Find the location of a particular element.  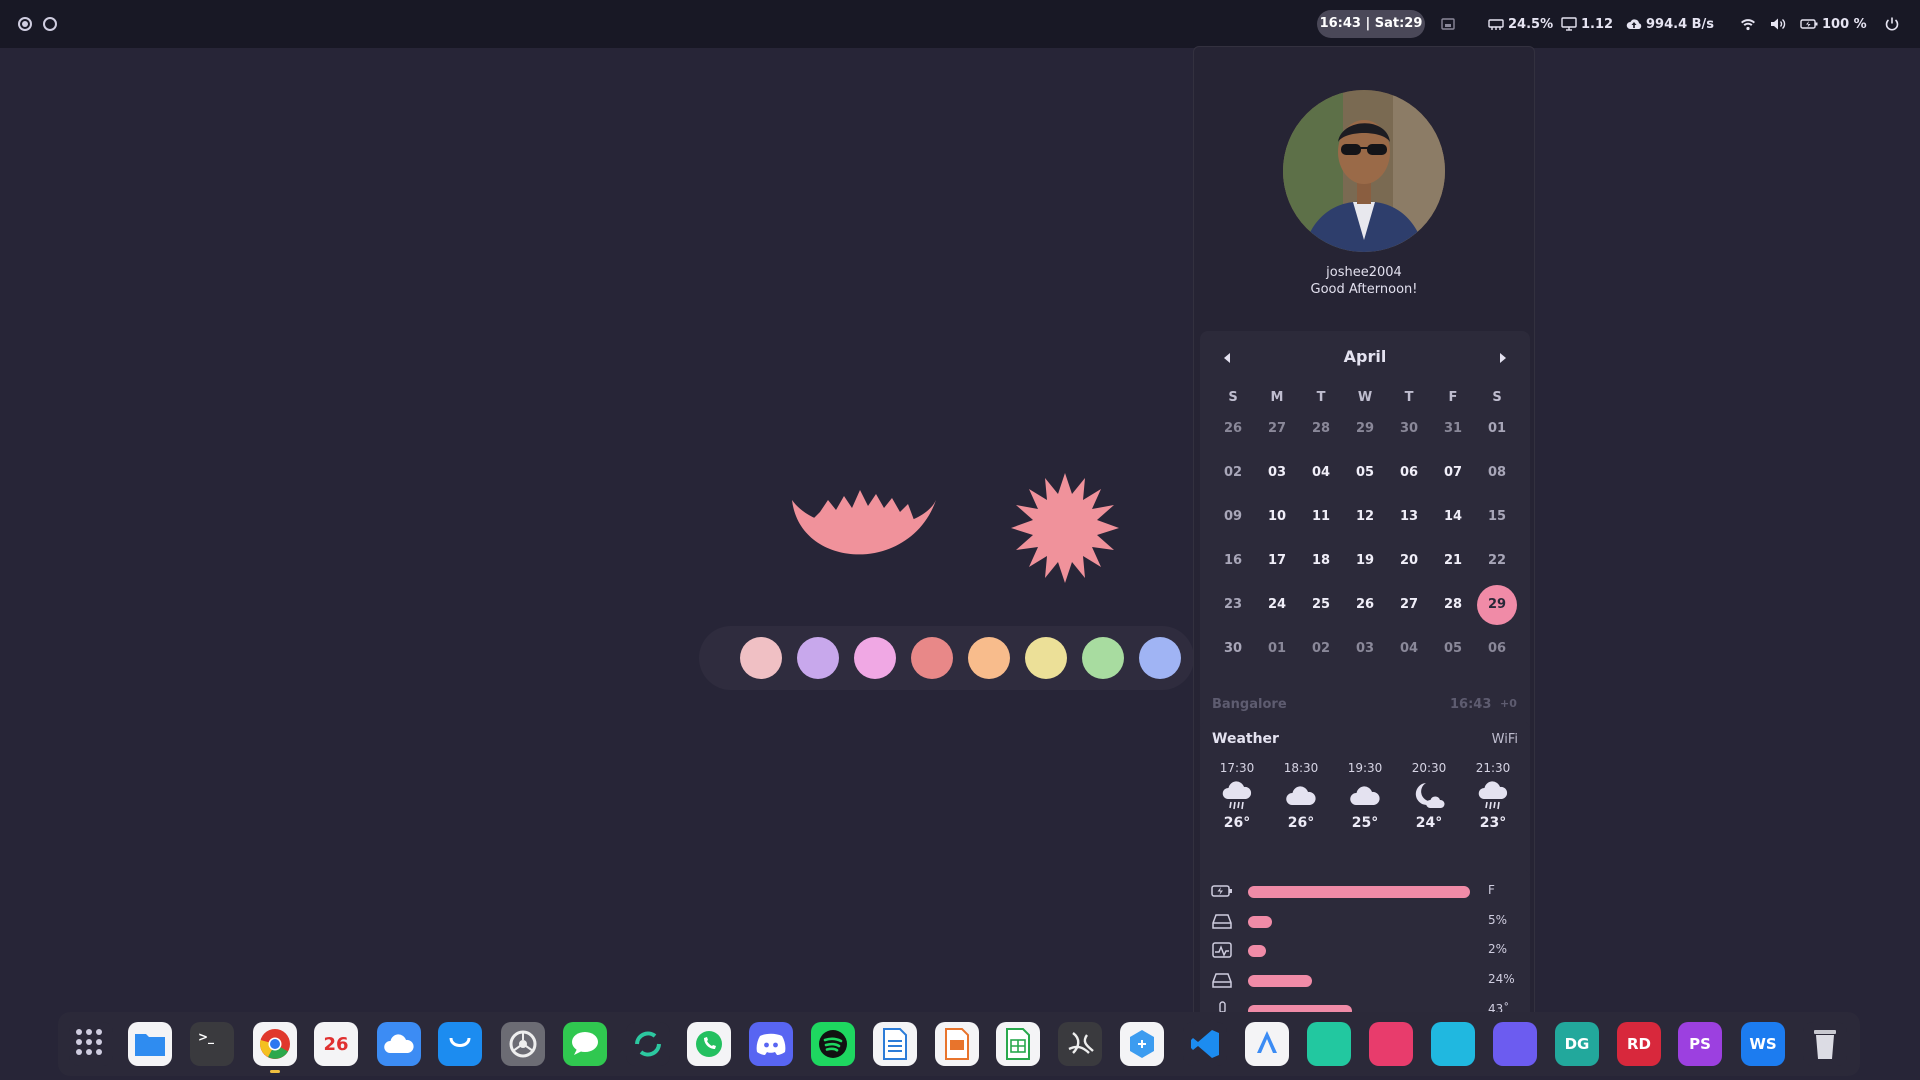

wifi-icon is located at coordinates (1748, 24).